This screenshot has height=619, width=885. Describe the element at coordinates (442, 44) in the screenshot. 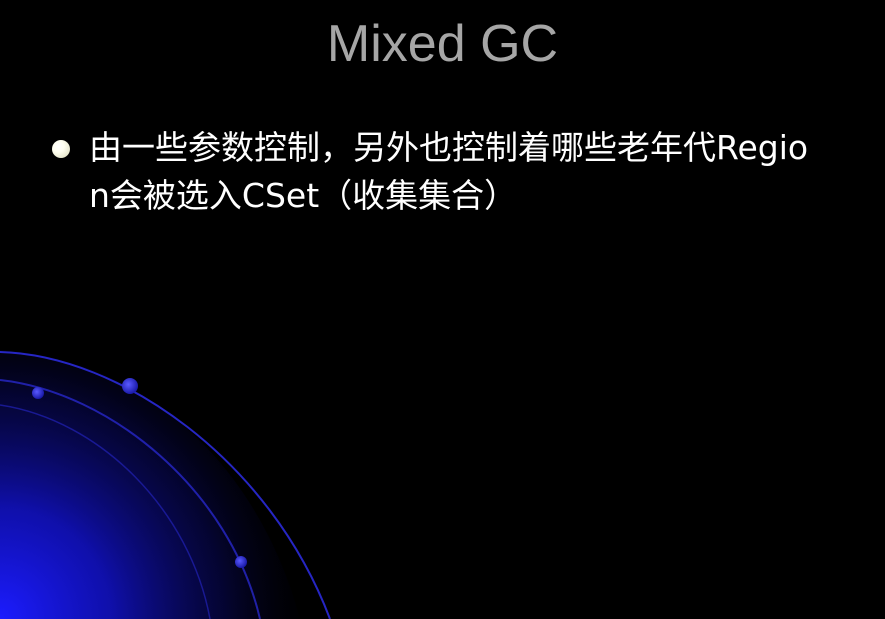

I see `slide-title: Mixed GC` at that location.